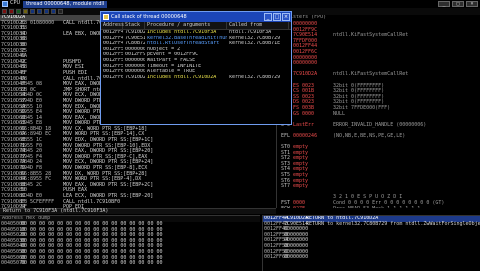 This screenshot has width=480, height=271. What do you see at coordinates (134, 25) in the screenshot?
I see `column-header-stack: Stack` at bounding box center [134, 25].